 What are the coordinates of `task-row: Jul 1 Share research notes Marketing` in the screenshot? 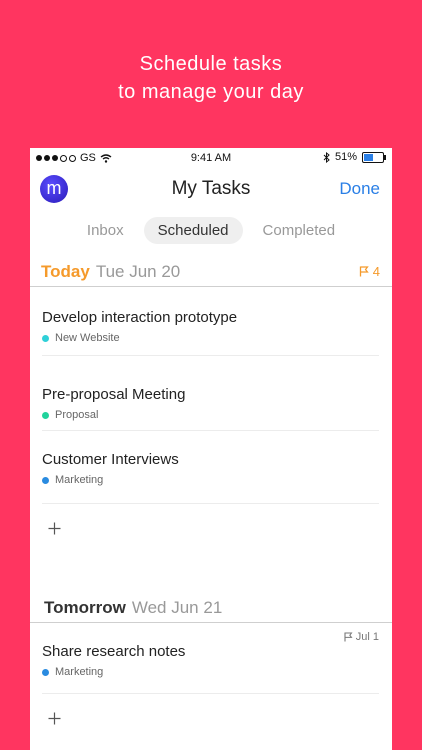 It's located at (210, 658).